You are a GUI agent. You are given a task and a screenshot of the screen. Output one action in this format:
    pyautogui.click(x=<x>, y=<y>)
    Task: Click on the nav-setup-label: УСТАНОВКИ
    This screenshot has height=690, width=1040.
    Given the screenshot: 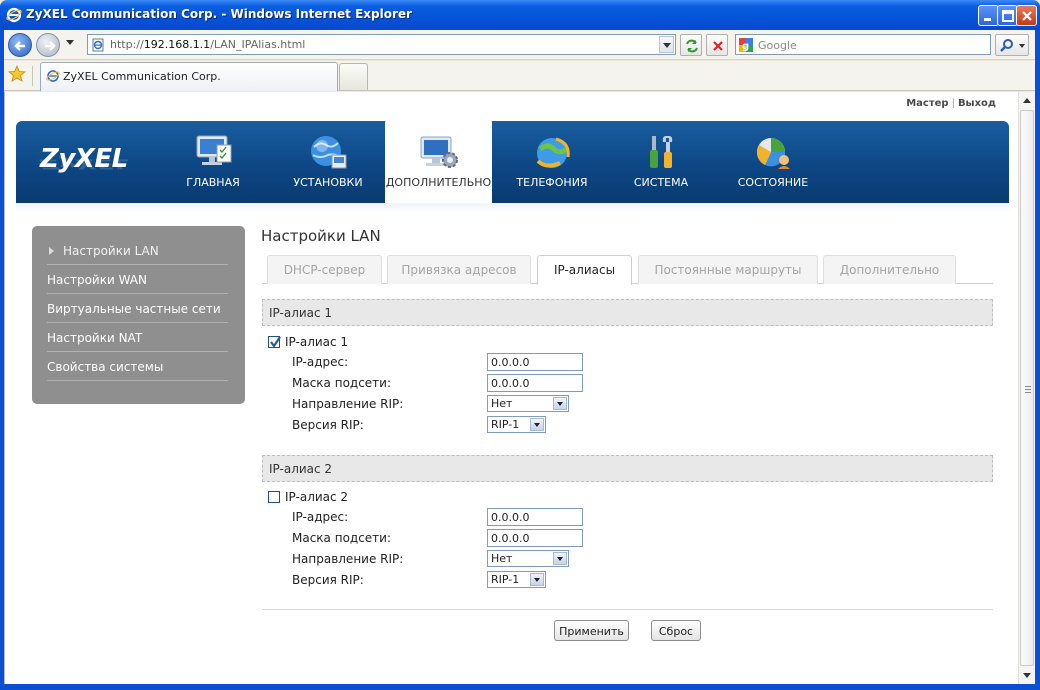 What is the action you would take?
    pyautogui.click(x=328, y=182)
    